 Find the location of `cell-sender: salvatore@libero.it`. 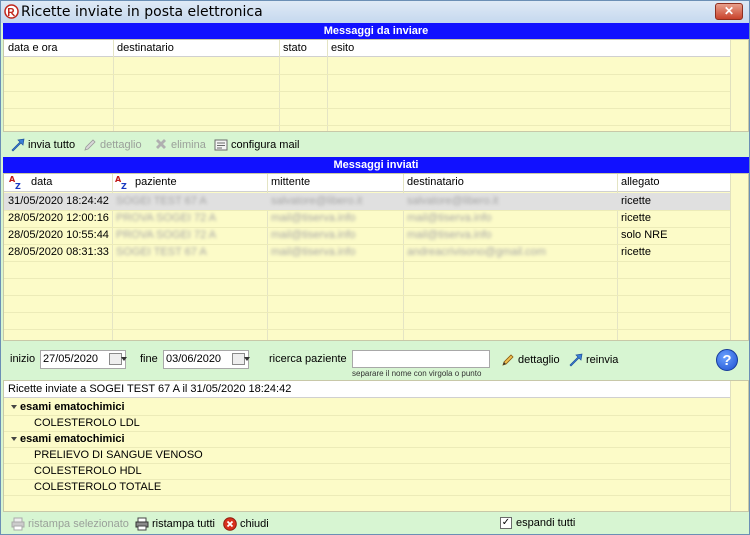

cell-sender: salvatore@libero.it is located at coordinates (317, 201).